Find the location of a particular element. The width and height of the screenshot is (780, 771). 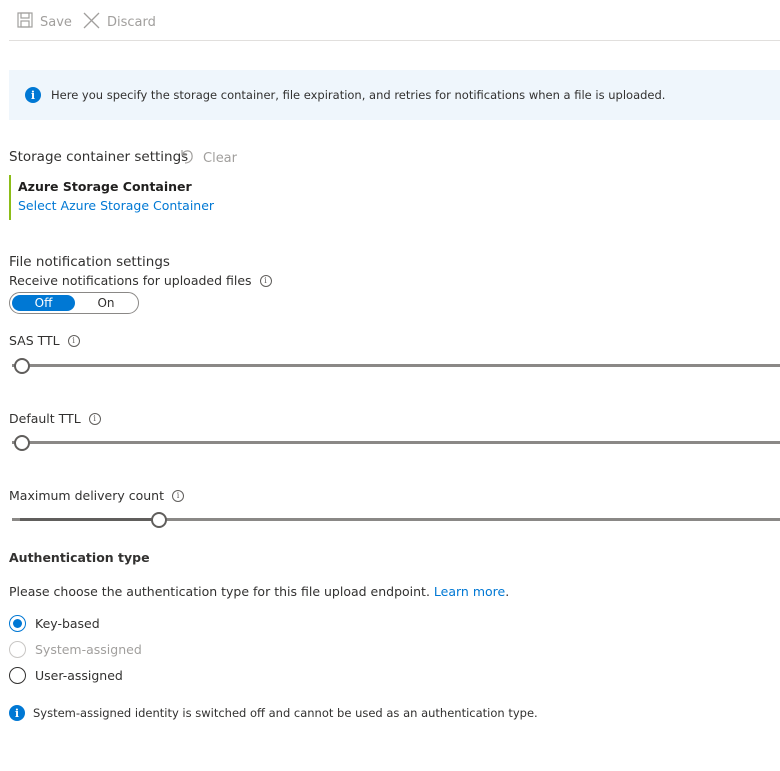

toolbar-divider is located at coordinates (394, 40).